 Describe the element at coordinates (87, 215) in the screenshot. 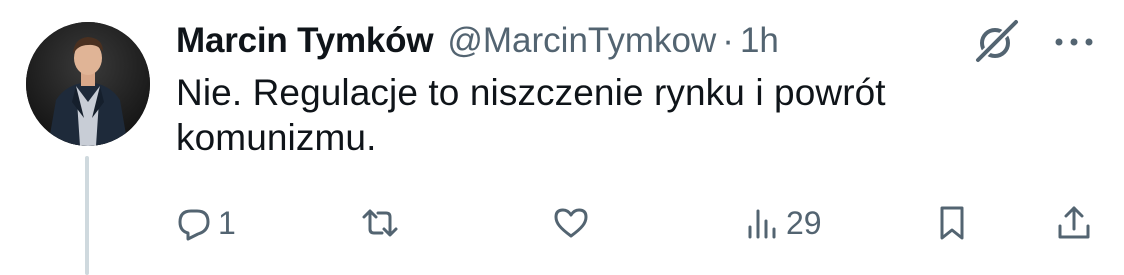

I see `thread-line` at that location.